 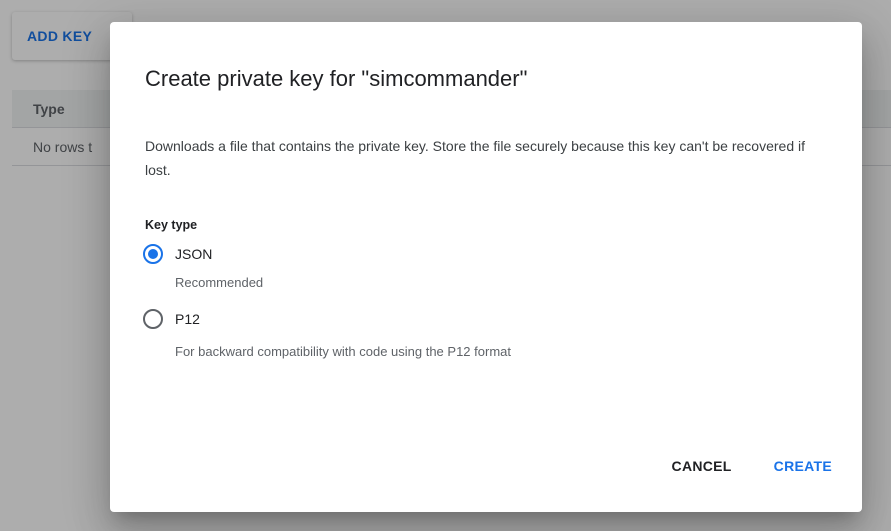 I want to click on cancel-button: CANCEL, so click(x=702, y=466).